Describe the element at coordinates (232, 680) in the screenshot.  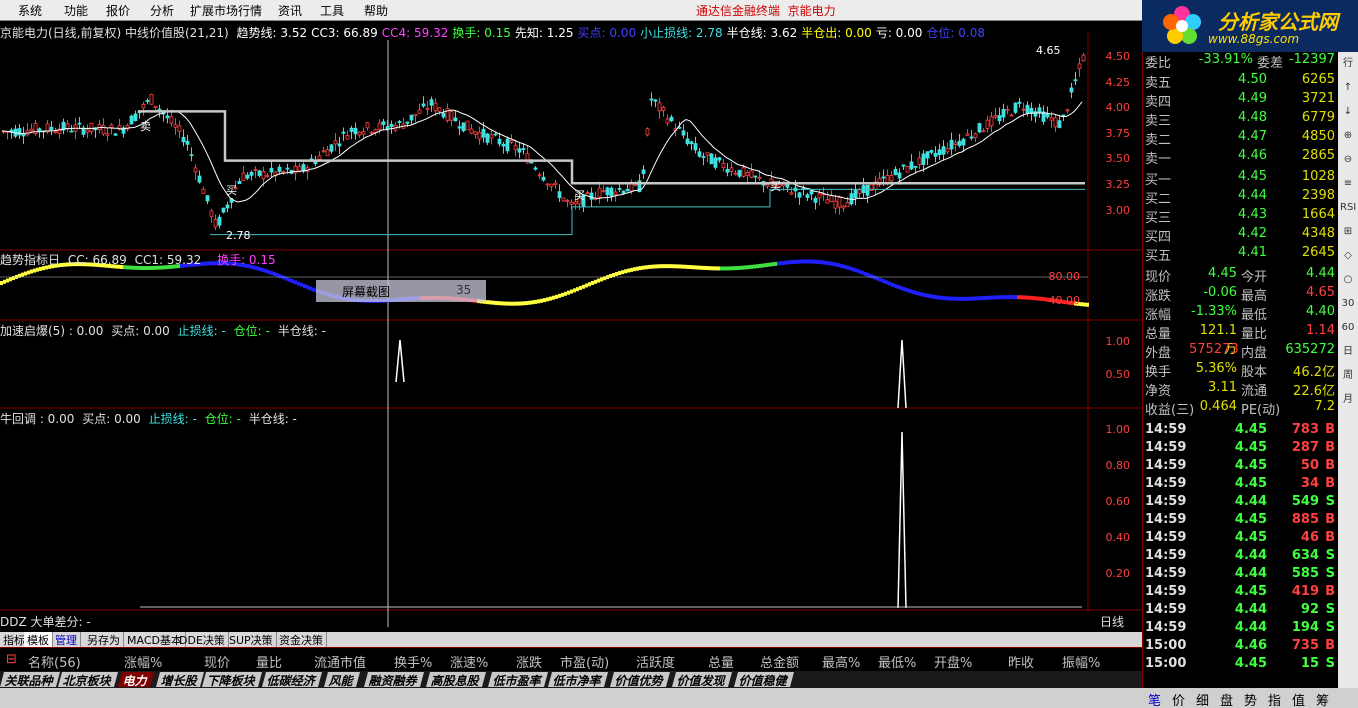
I see `sector-tab: 下降板块` at that location.